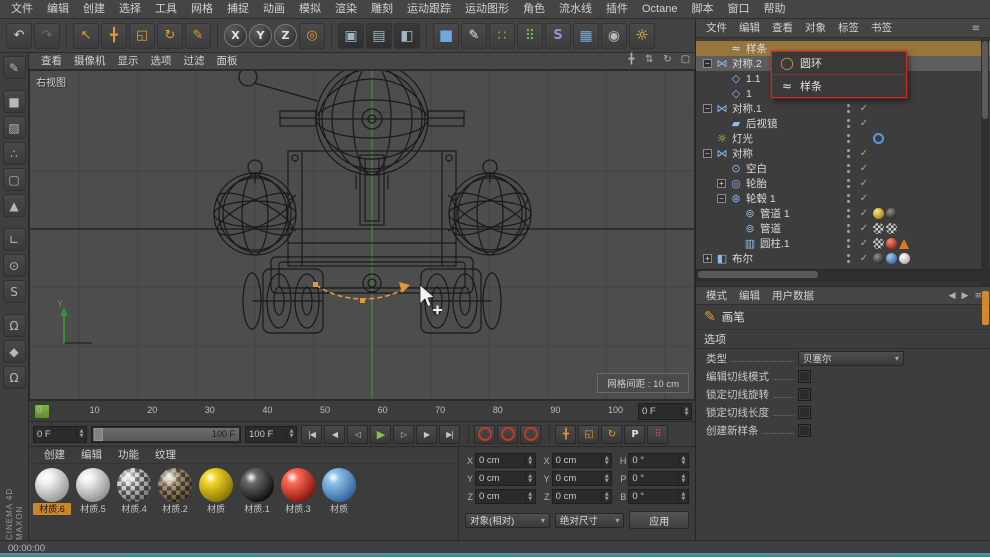  I want to click on timeline-ruler: 0 10 20 30 40 50 60 70 80 90 100 0 F ▲ ▼, so click(362, 411).